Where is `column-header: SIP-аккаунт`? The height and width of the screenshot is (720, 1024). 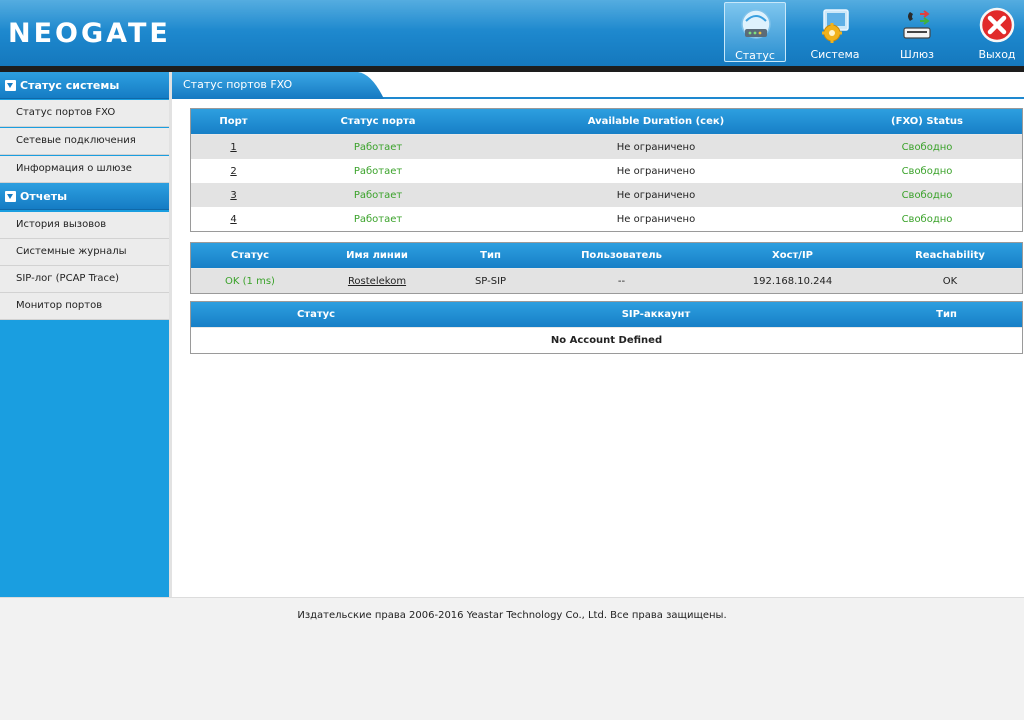
column-header: SIP-аккаунт is located at coordinates (656, 315).